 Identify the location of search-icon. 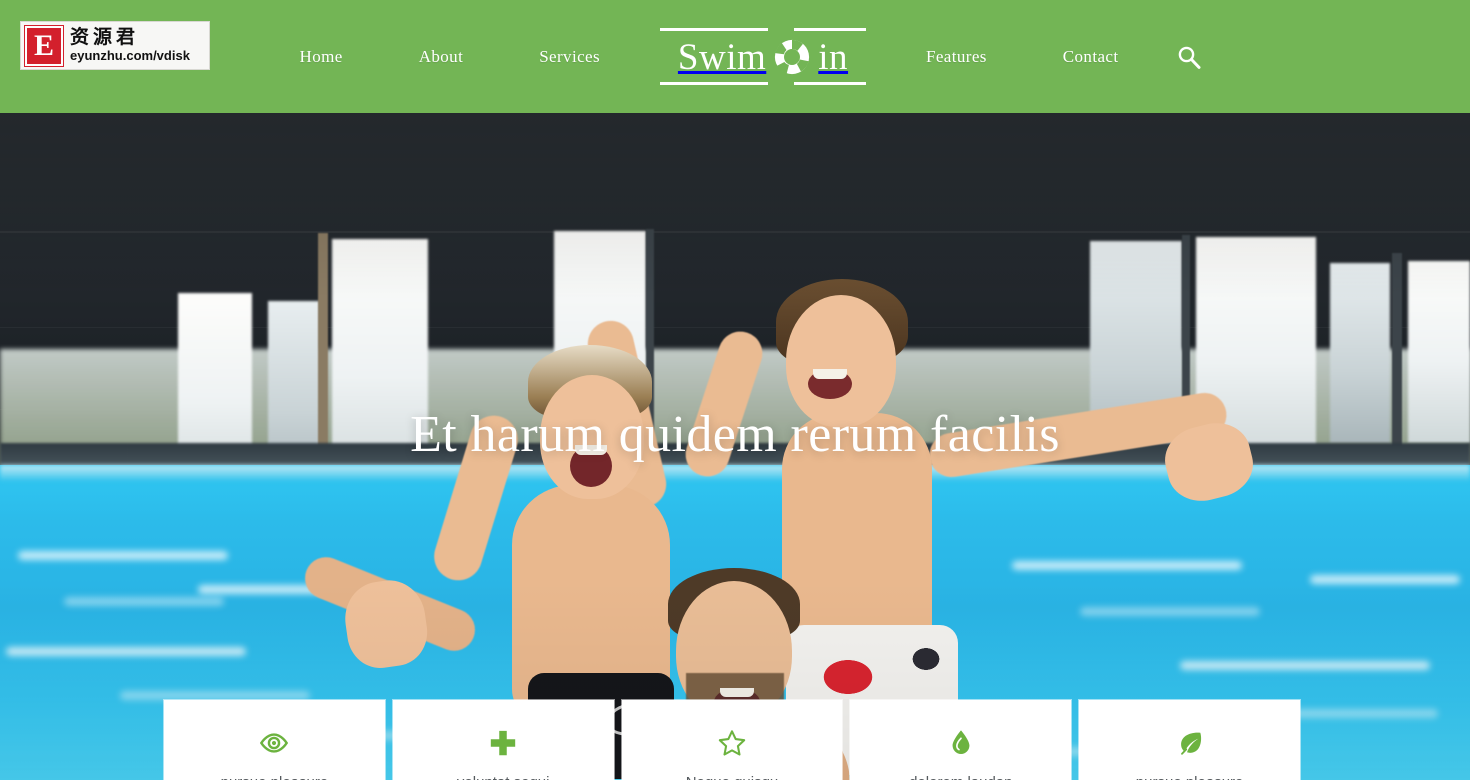
(1190, 57).